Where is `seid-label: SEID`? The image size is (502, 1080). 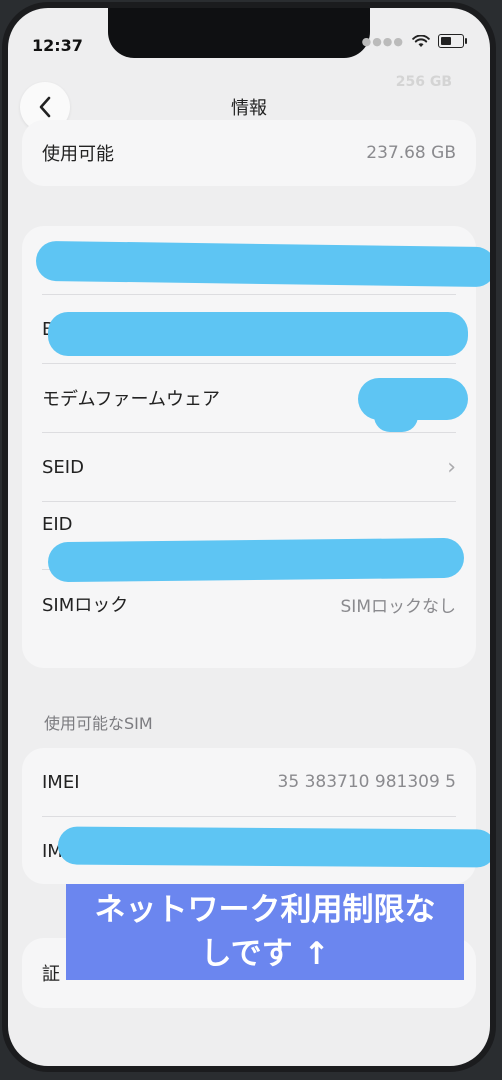
seid-label: SEID is located at coordinates (63, 467).